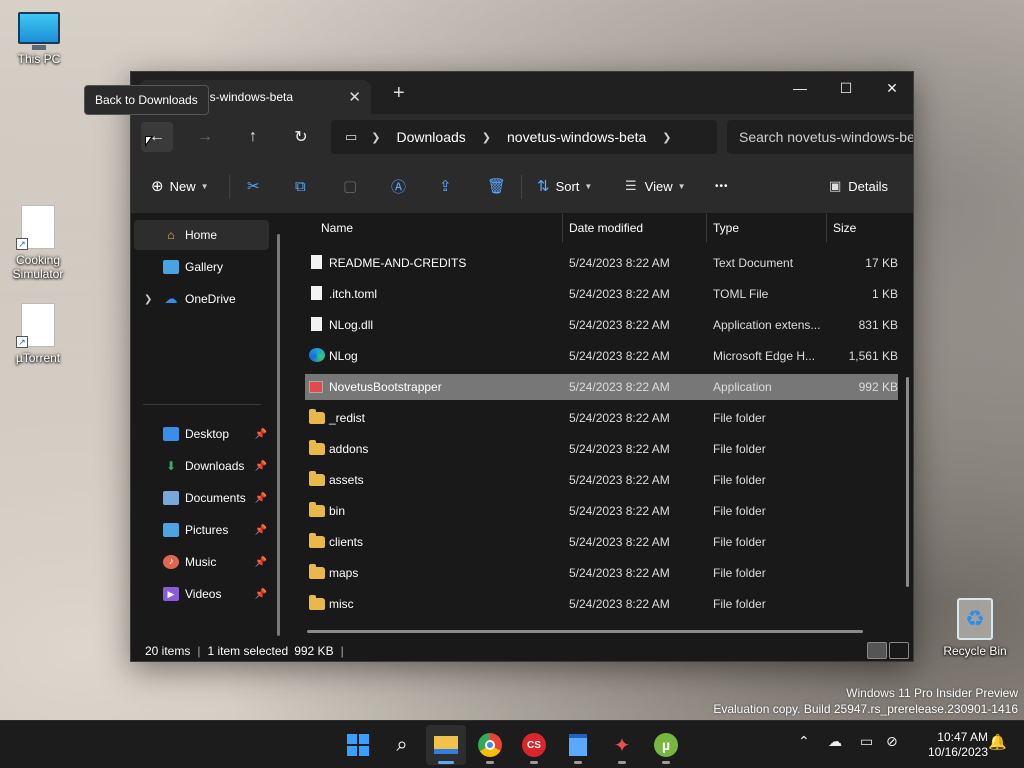  I want to click on address-bar: ▭ ❯ Downloads ❯ novetus-windows-beta ❯, so click(524, 137).